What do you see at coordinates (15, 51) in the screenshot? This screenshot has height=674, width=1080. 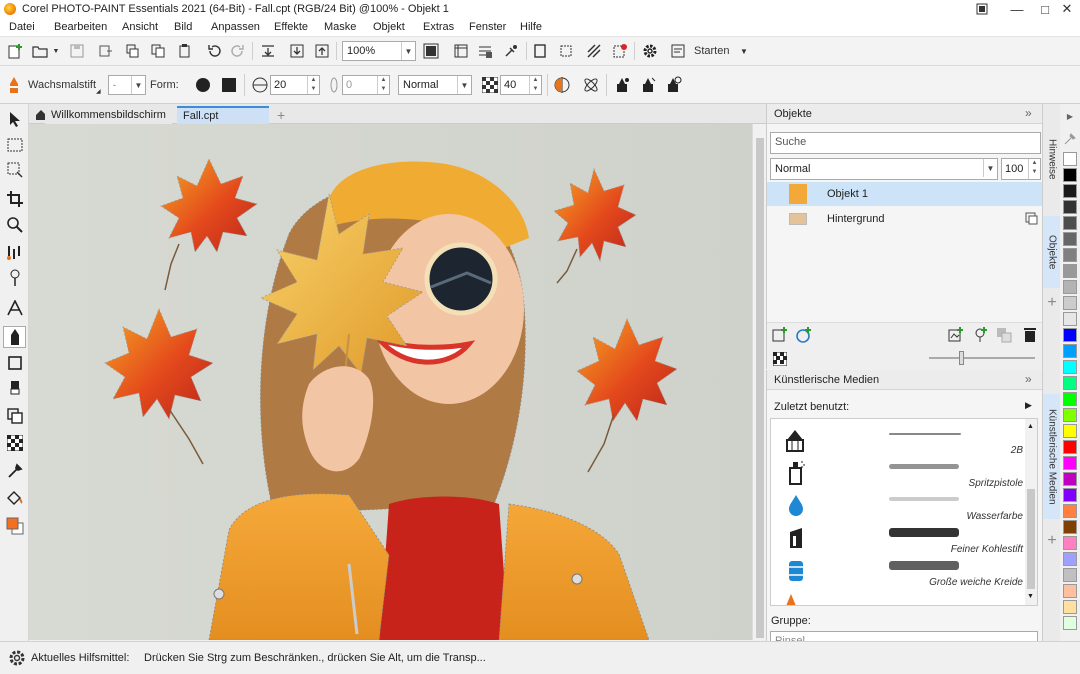 I see `new-document-icon` at bounding box center [15, 51].